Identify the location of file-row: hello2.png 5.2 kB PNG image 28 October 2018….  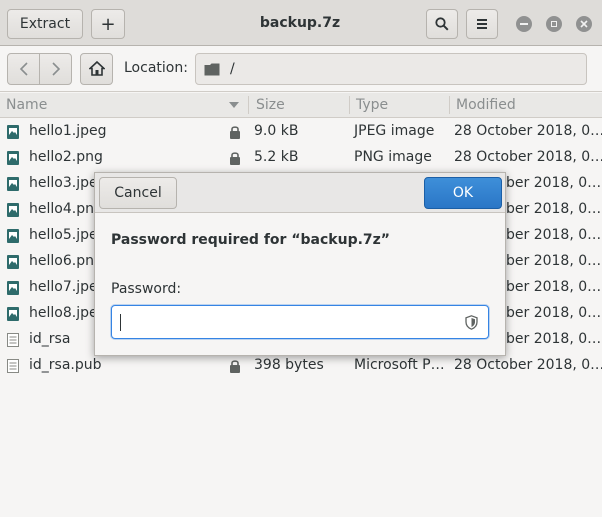
(301, 158).